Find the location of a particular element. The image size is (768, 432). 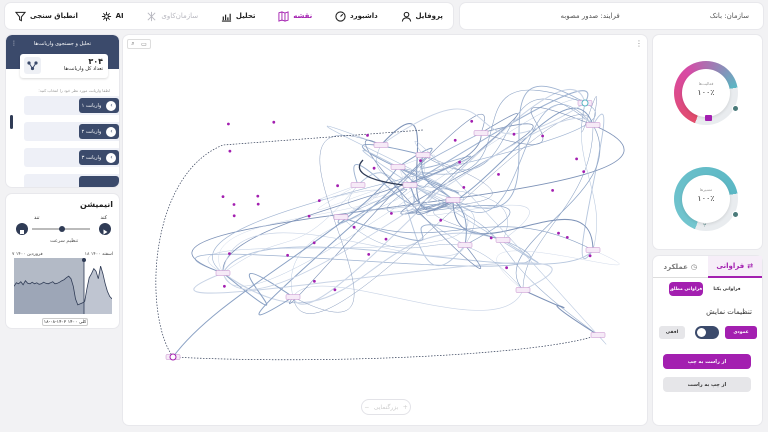

absolute-frequency-button: فراوانی مطلق is located at coordinates (686, 289).